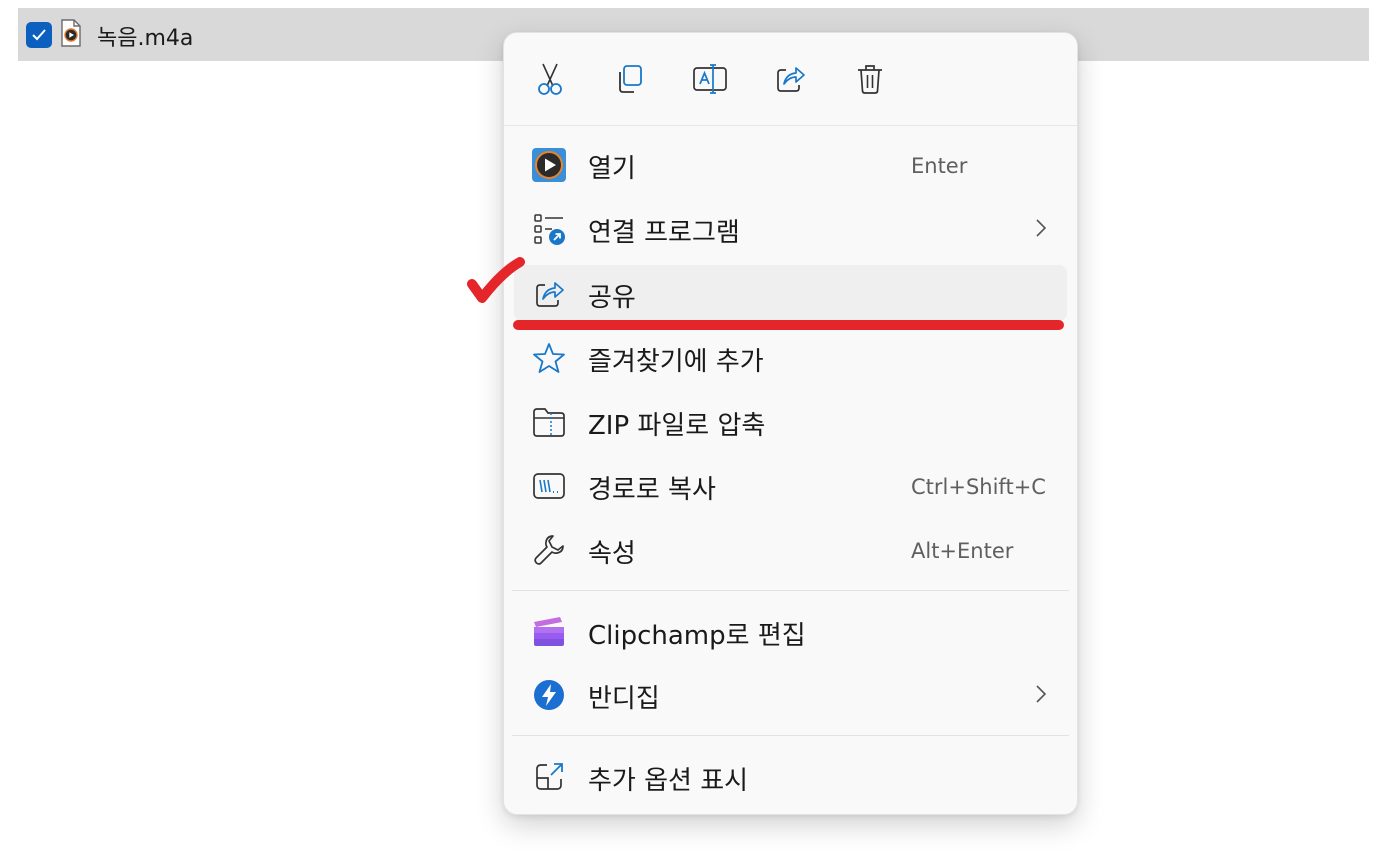 The image size is (1384, 852). I want to click on zip-folder-icon, so click(549, 422).